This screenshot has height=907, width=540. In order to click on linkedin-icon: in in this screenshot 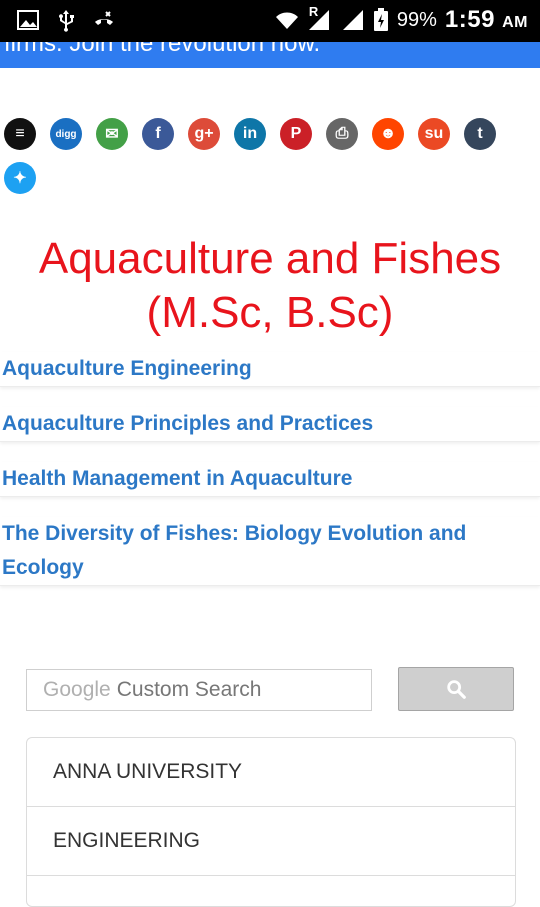, I will do `click(250, 134)`.